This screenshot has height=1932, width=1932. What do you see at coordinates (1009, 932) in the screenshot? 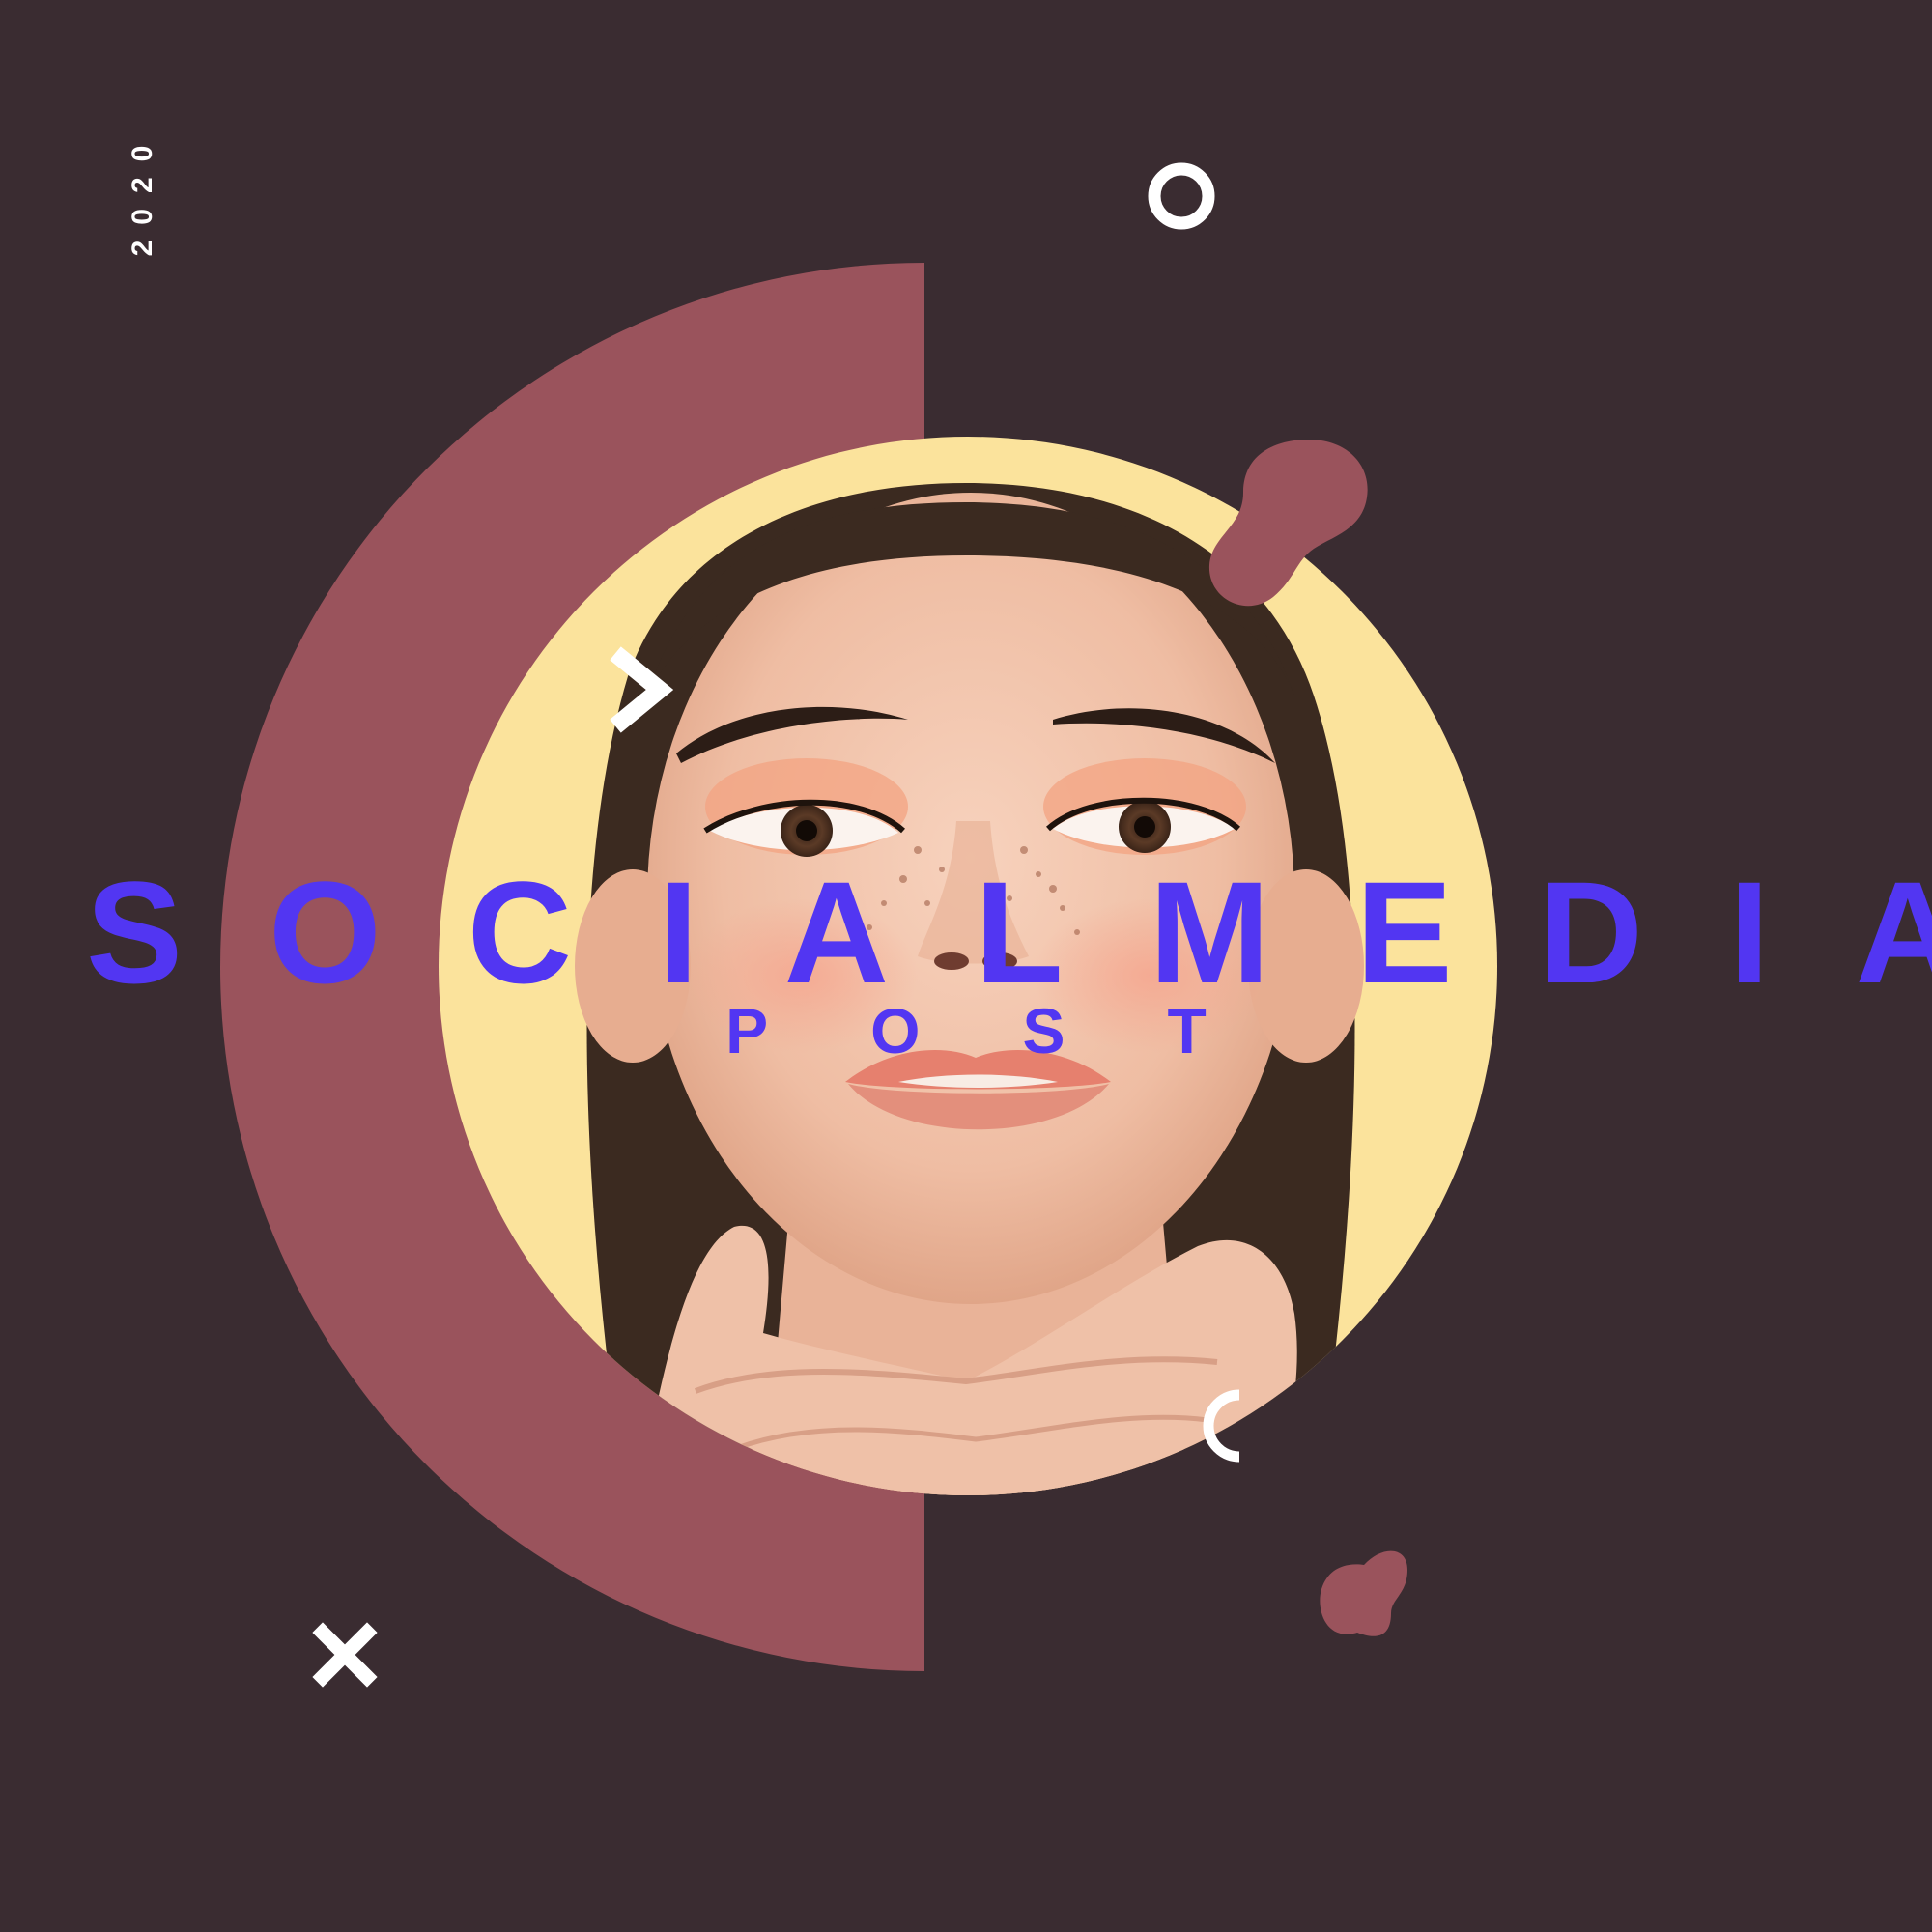
I see `headline-title: SOCIALMEDIA` at bounding box center [1009, 932].